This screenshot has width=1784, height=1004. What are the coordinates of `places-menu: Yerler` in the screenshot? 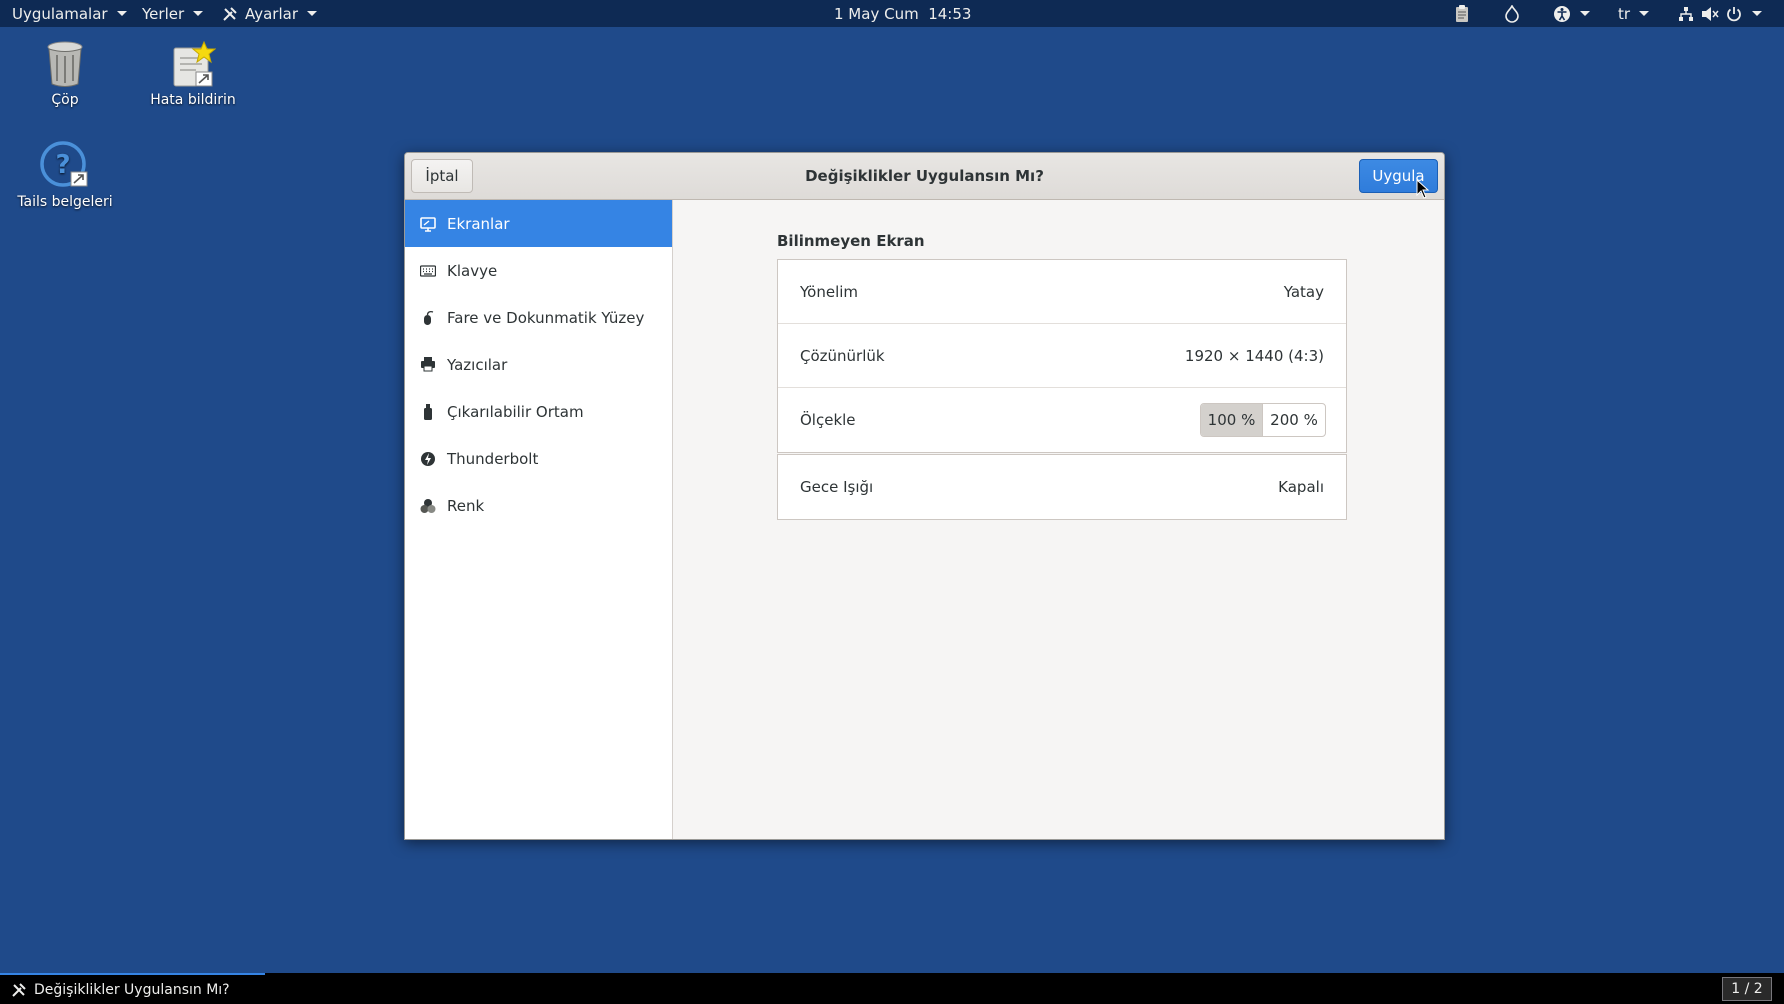 It's located at (173, 13).